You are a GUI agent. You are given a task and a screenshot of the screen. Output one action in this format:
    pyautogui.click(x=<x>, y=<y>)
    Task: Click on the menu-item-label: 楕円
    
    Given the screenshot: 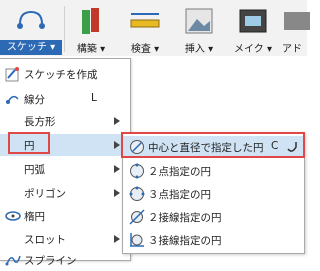 What is the action you would take?
    pyautogui.click(x=34, y=217)
    